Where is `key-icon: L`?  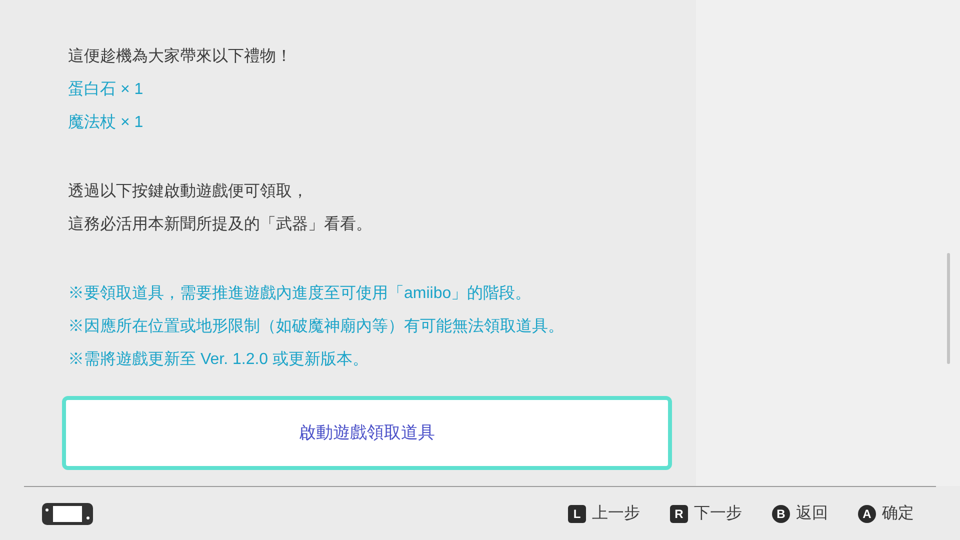 key-icon: L is located at coordinates (577, 513).